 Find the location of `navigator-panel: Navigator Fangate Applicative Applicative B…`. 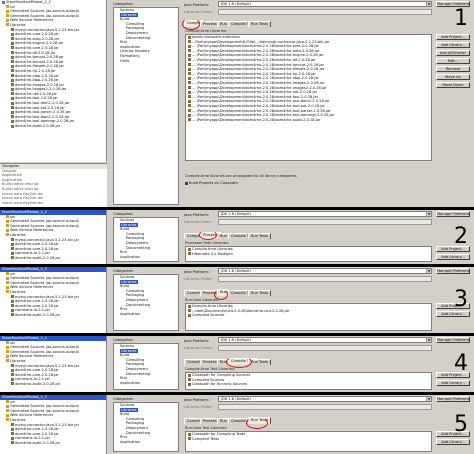

navigator-panel: Navigator Fangate Applicative Applicative B… is located at coordinates (53, 185).